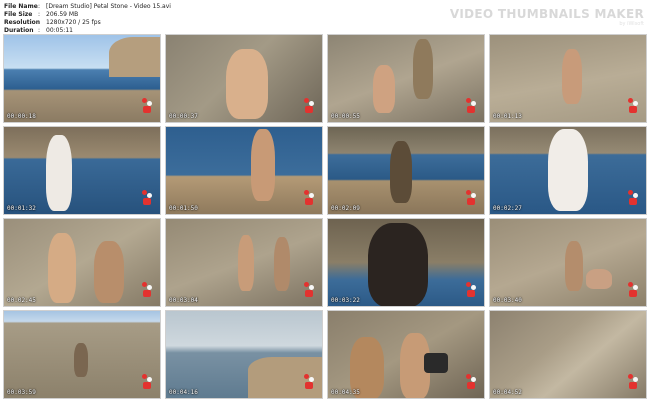 The width and height of the screenshot is (650, 402). What do you see at coordinates (345, 208) in the screenshot?
I see `timestamp: 00:02:09` at bounding box center [345, 208].